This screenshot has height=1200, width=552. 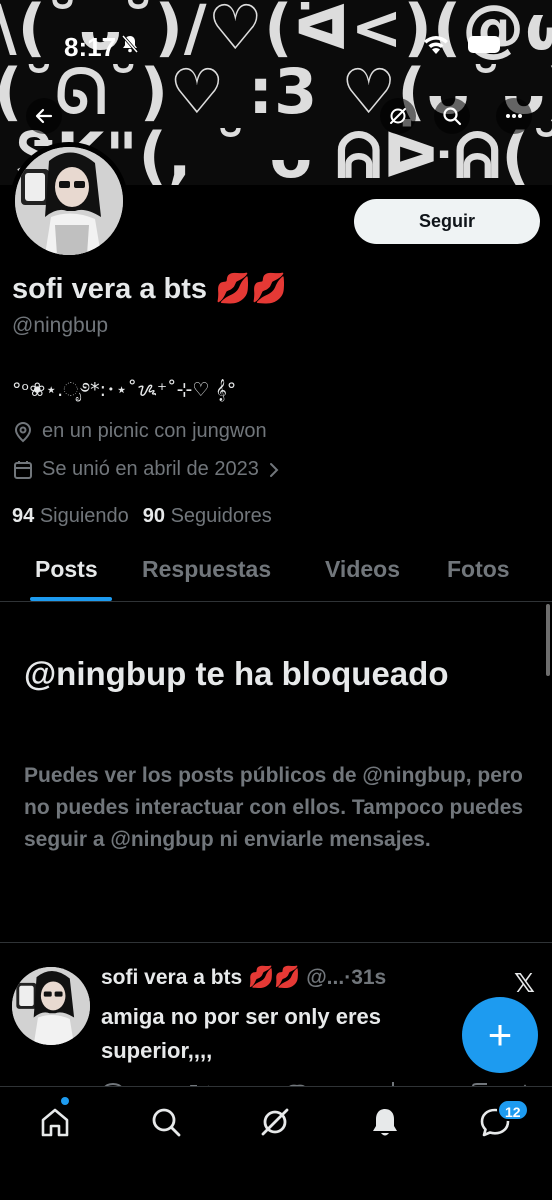 What do you see at coordinates (154, 516) in the screenshot?
I see `followers-count: 90` at bounding box center [154, 516].